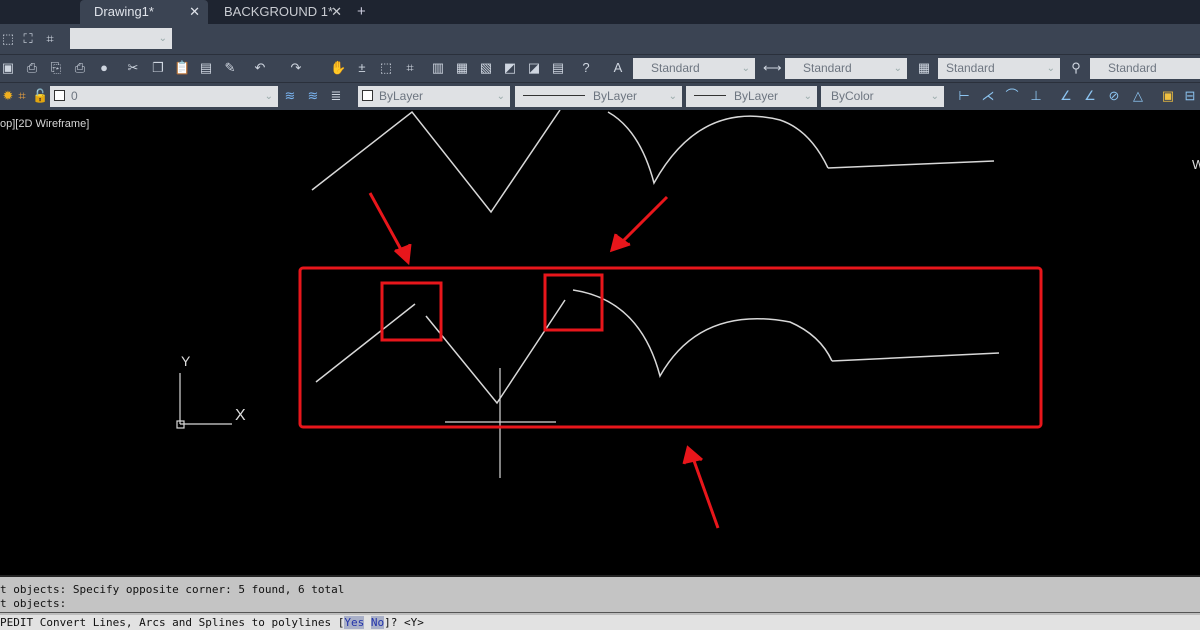 The width and height of the screenshot is (1200, 630). Describe the element at coordinates (182, 68) in the screenshot. I see `paste-icon: 📋` at that location.